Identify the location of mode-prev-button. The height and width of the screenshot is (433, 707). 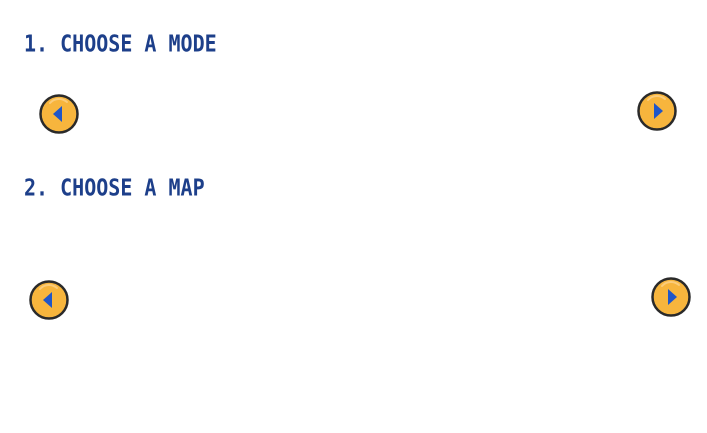
(59, 114).